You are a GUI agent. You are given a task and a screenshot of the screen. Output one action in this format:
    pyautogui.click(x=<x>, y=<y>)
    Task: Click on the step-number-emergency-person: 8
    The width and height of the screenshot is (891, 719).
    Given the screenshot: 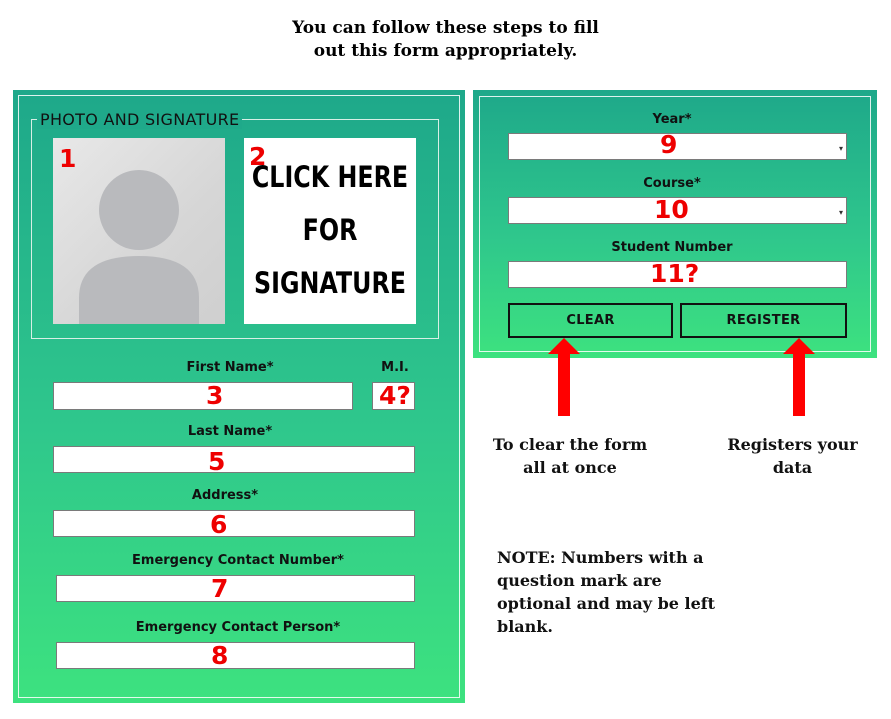 What is the action you would take?
    pyautogui.click(x=220, y=655)
    